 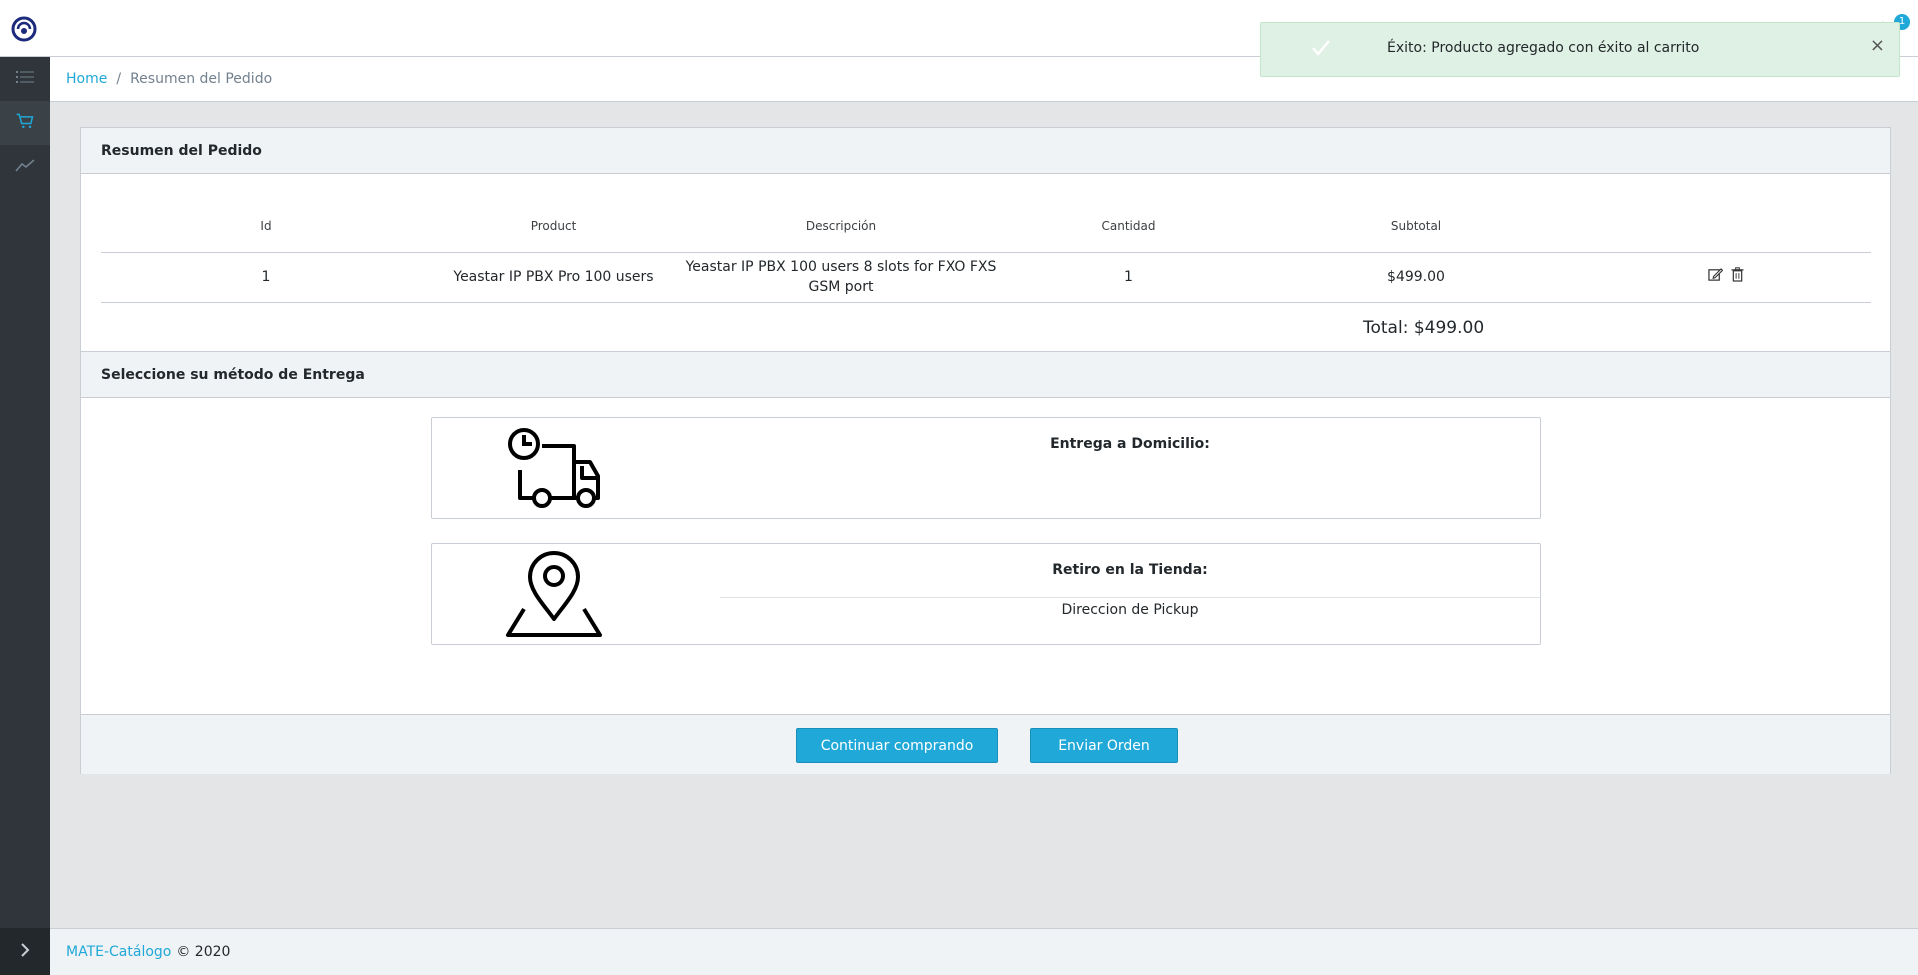 I want to click on breadcrumb-current: Resumen del Pedido, so click(x=201, y=79).